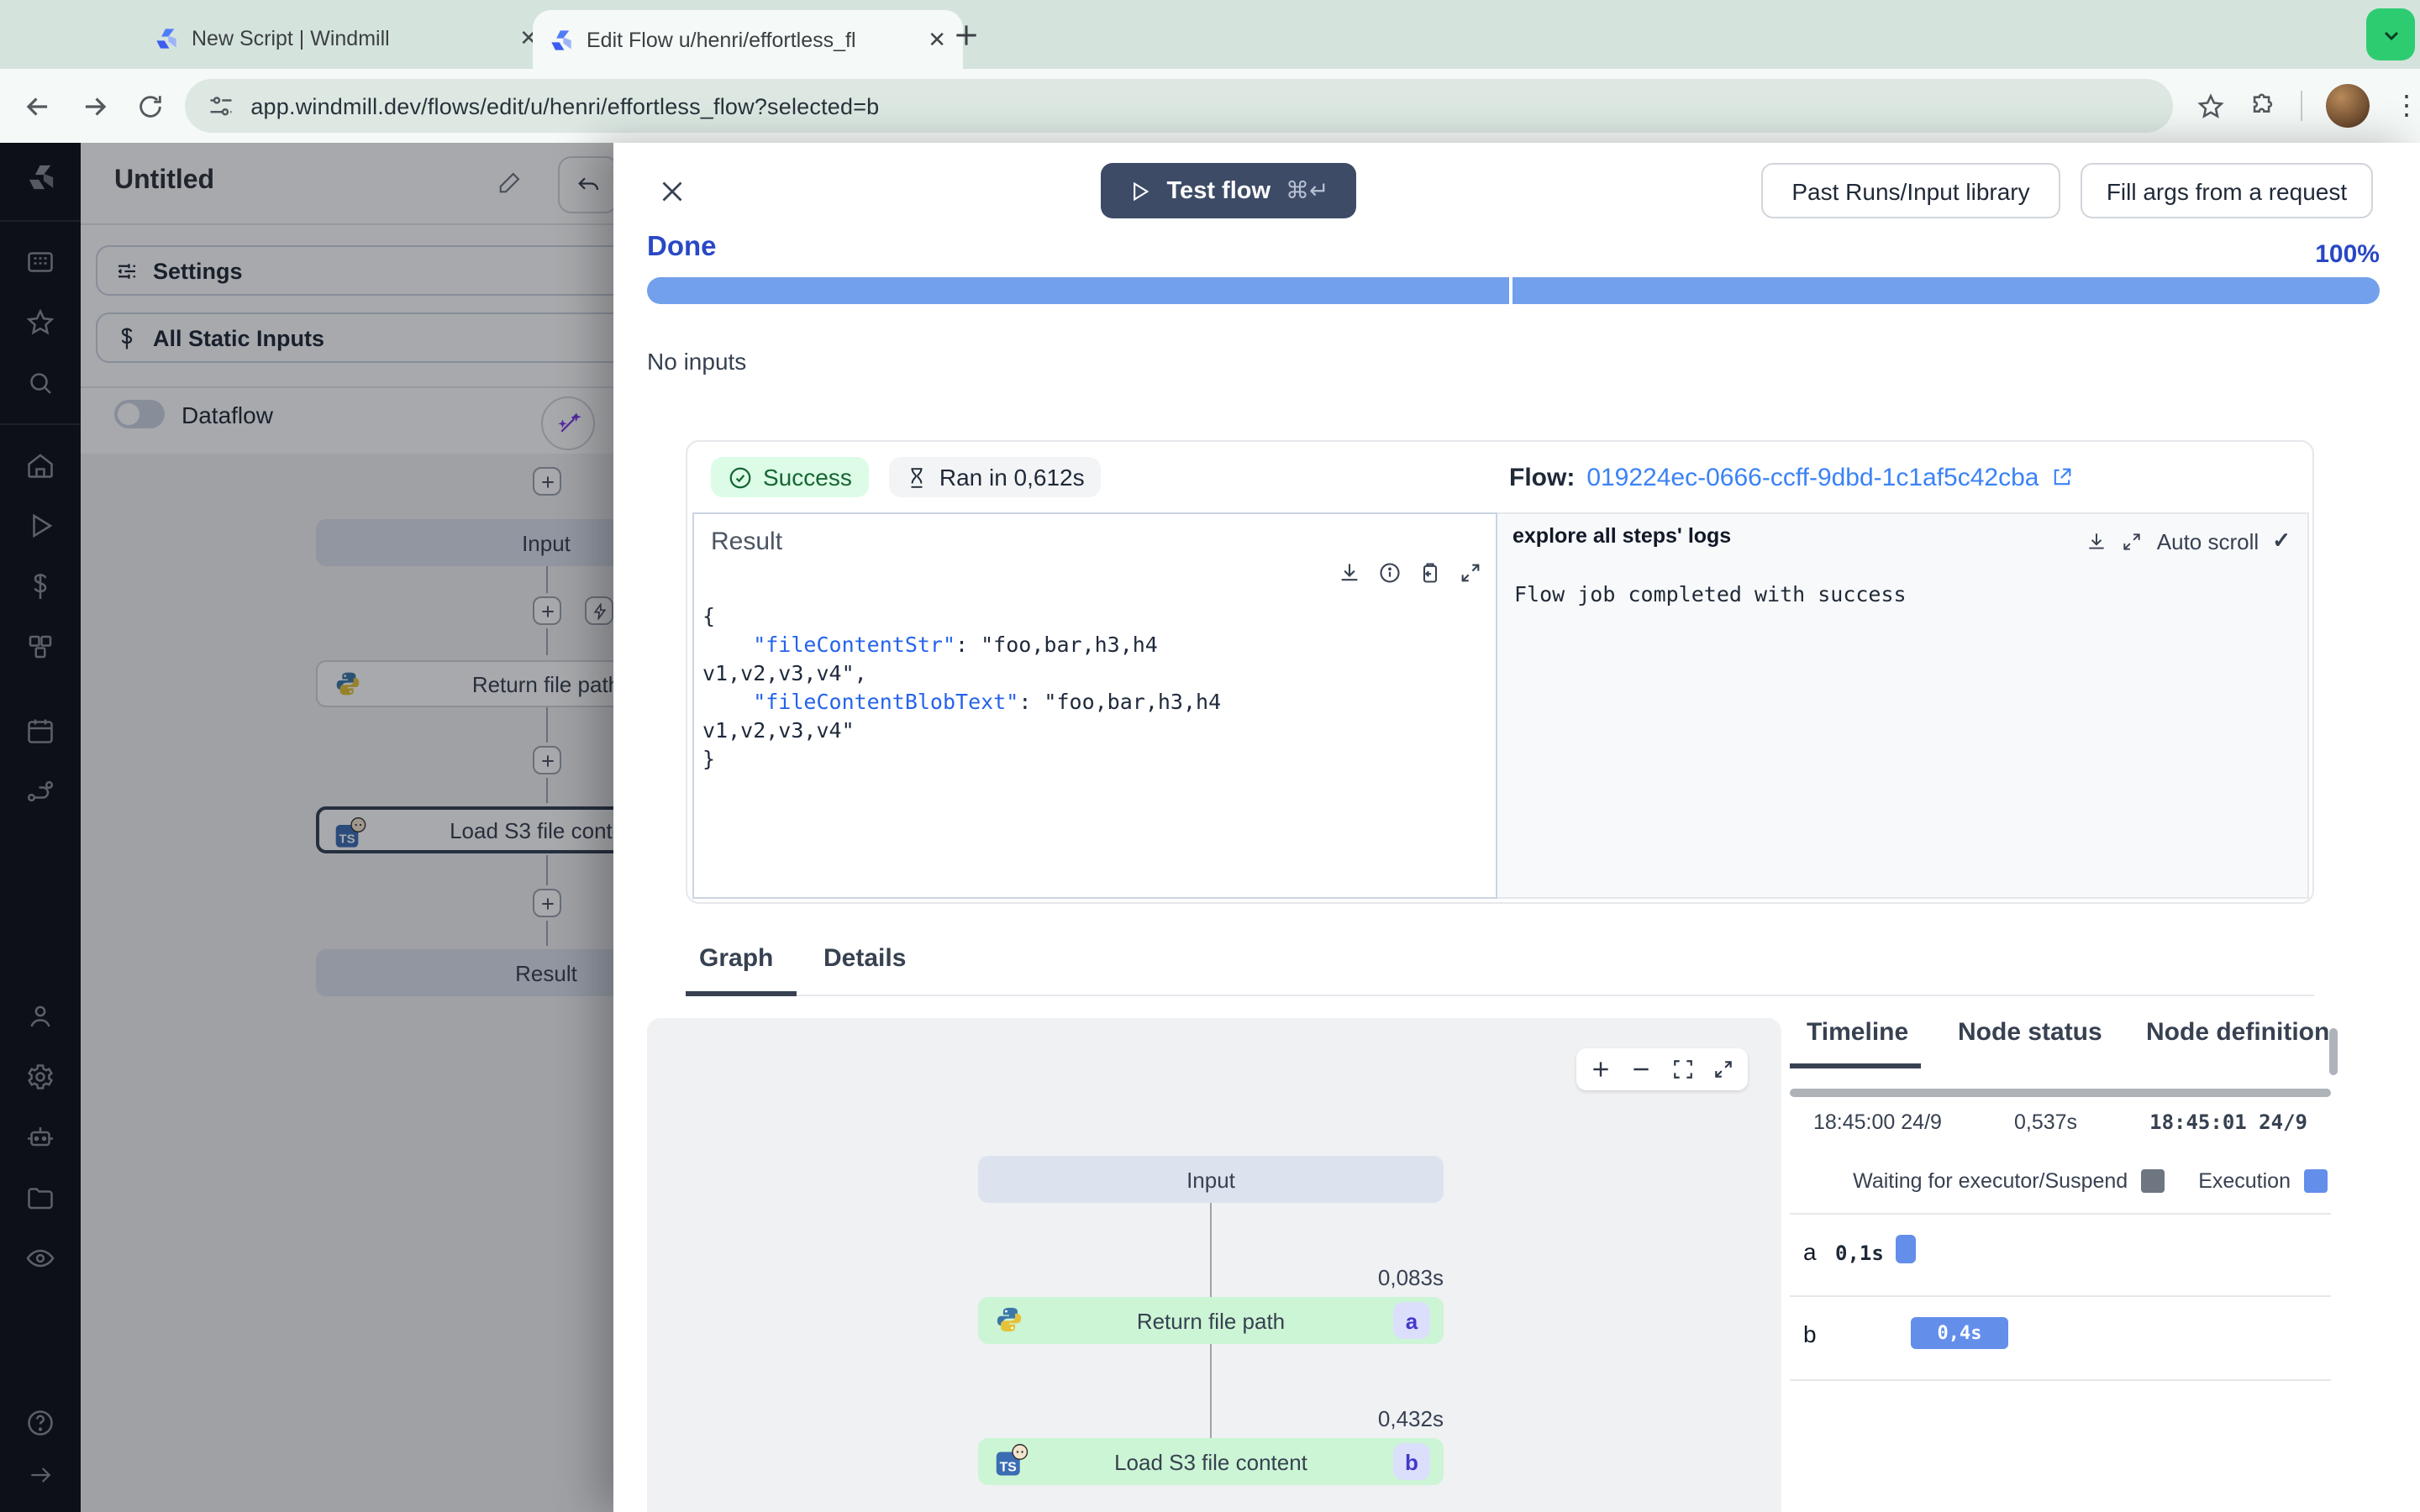 Image resolution: width=2420 pixels, height=1512 pixels. Describe the element at coordinates (937, 39) in the screenshot. I see `tab-close-icon: ✕` at that location.